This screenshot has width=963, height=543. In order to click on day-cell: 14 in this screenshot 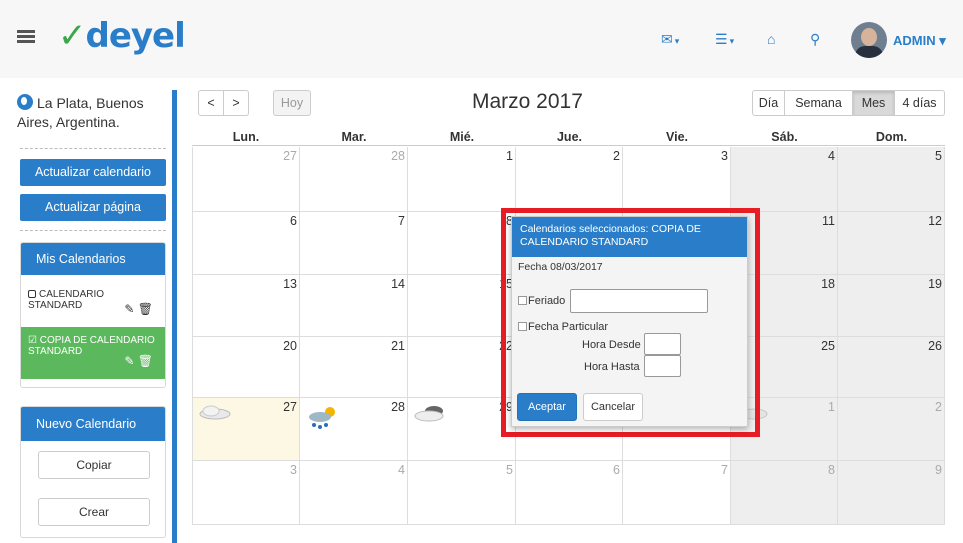, I will do `click(354, 306)`.